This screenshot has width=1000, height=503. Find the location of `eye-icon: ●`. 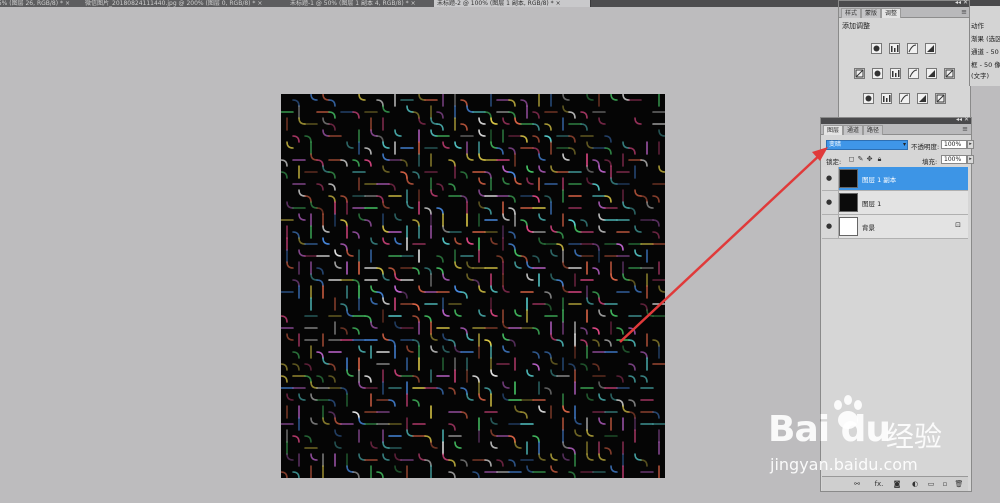

eye-icon: ● is located at coordinates (829, 202).